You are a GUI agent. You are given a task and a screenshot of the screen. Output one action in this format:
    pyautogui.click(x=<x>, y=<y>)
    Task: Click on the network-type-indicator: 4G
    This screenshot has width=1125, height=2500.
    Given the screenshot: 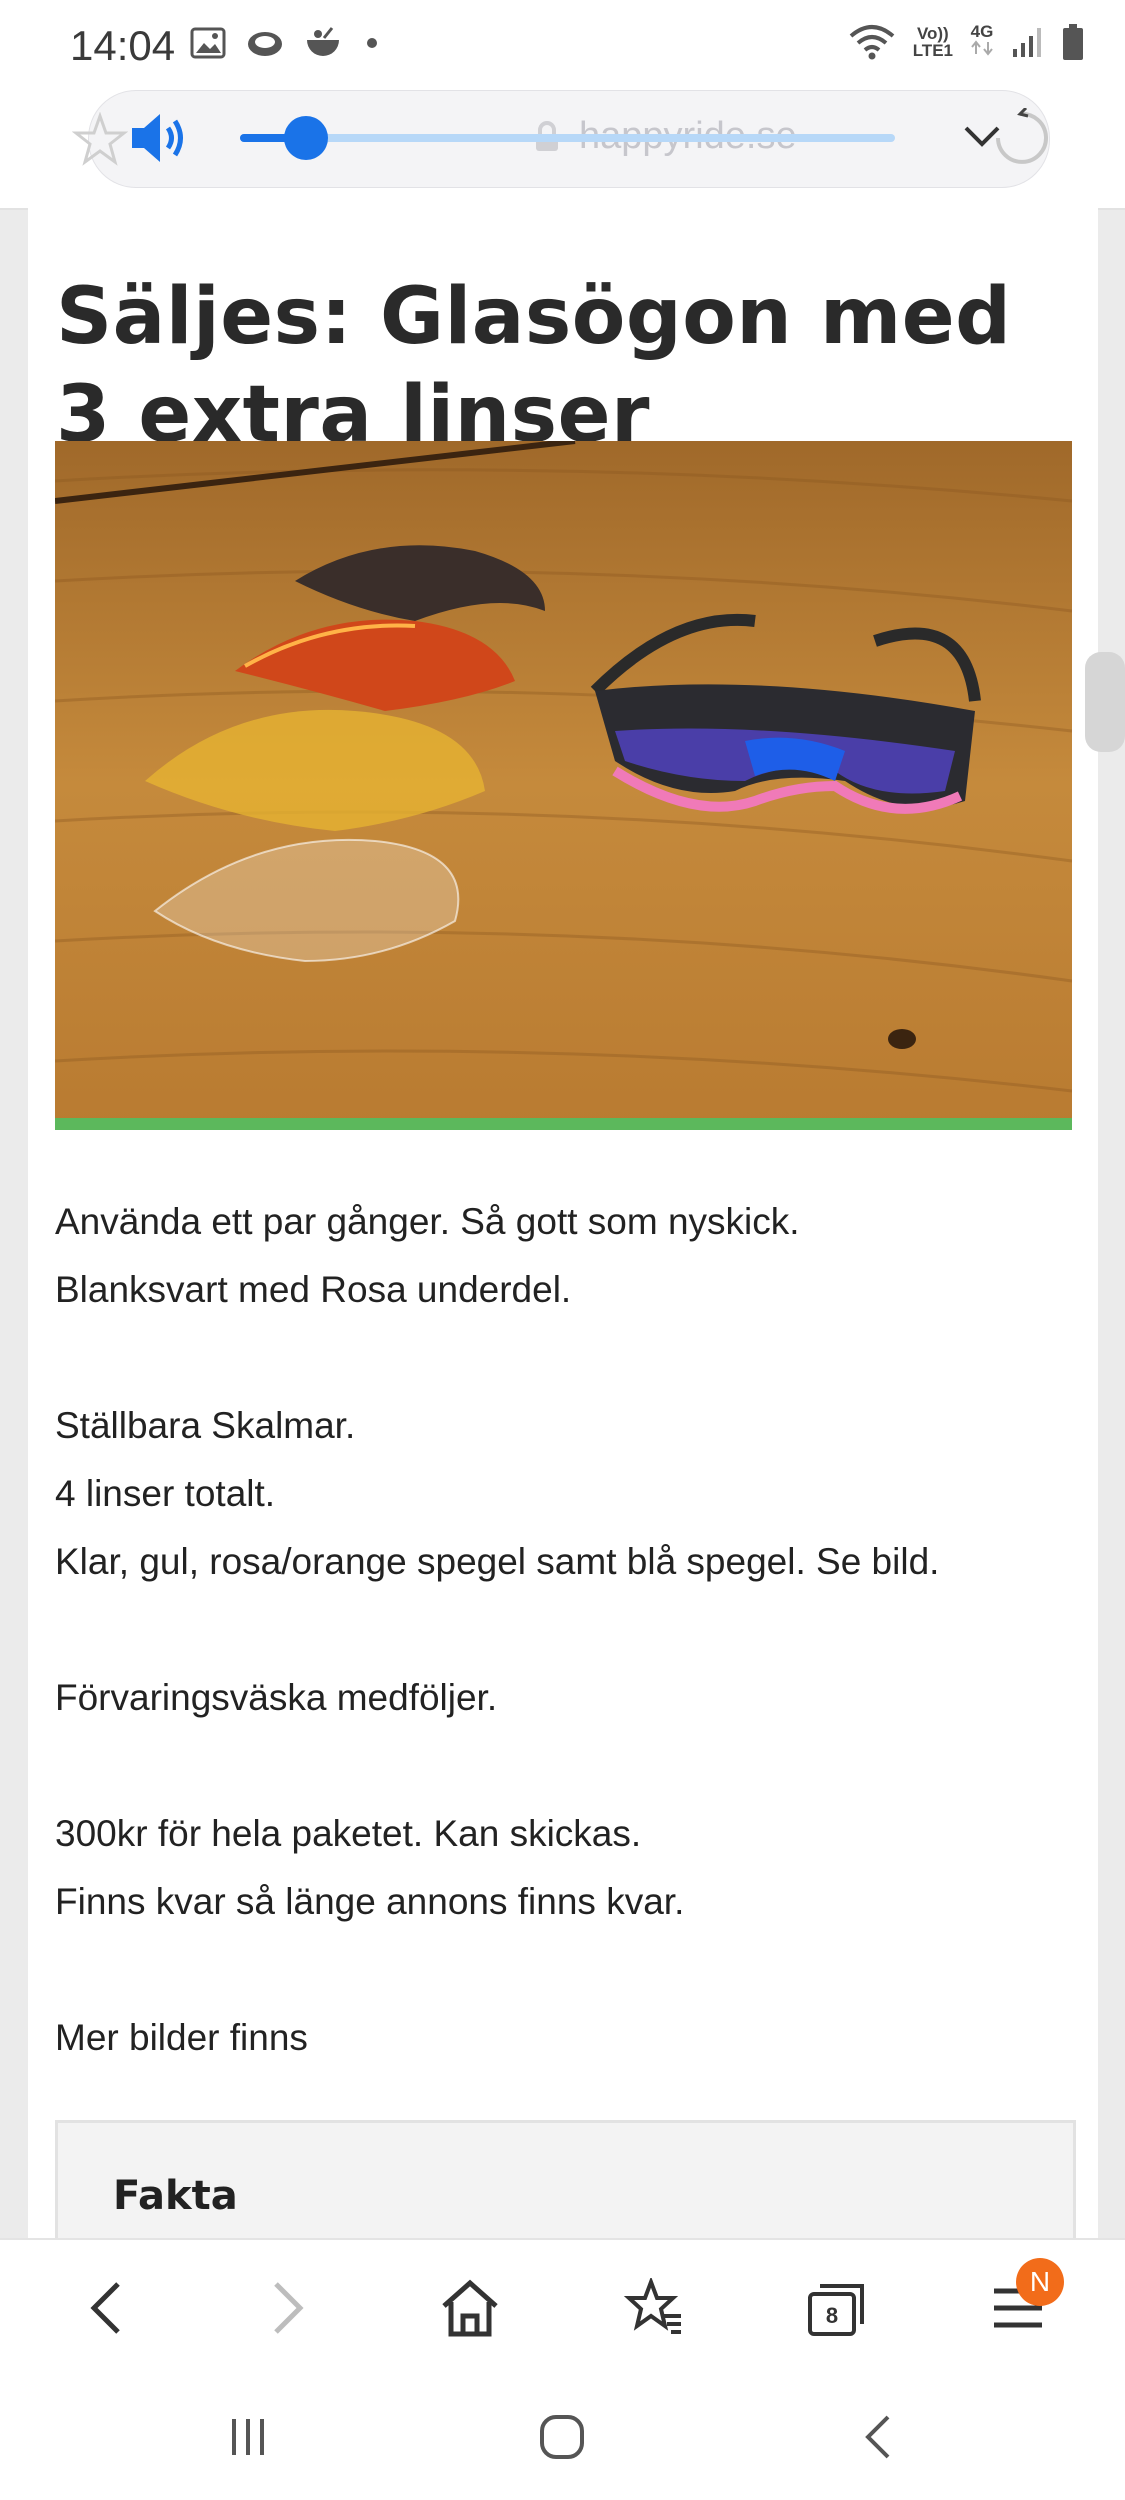 What is the action you would take?
    pyautogui.click(x=982, y=42)
    